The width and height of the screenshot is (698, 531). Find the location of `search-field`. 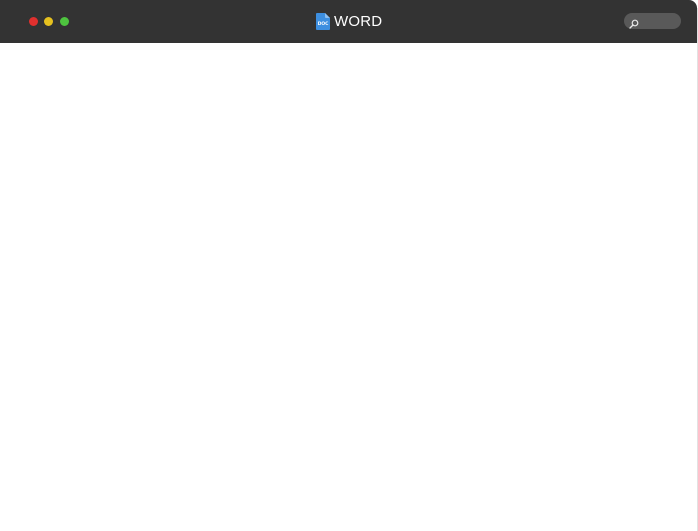

search-field is located at coordinates (652, 21).